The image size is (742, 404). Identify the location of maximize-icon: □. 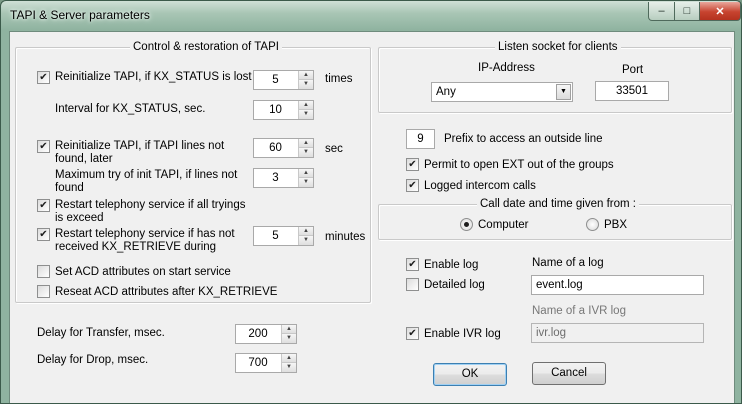
(687, 11).